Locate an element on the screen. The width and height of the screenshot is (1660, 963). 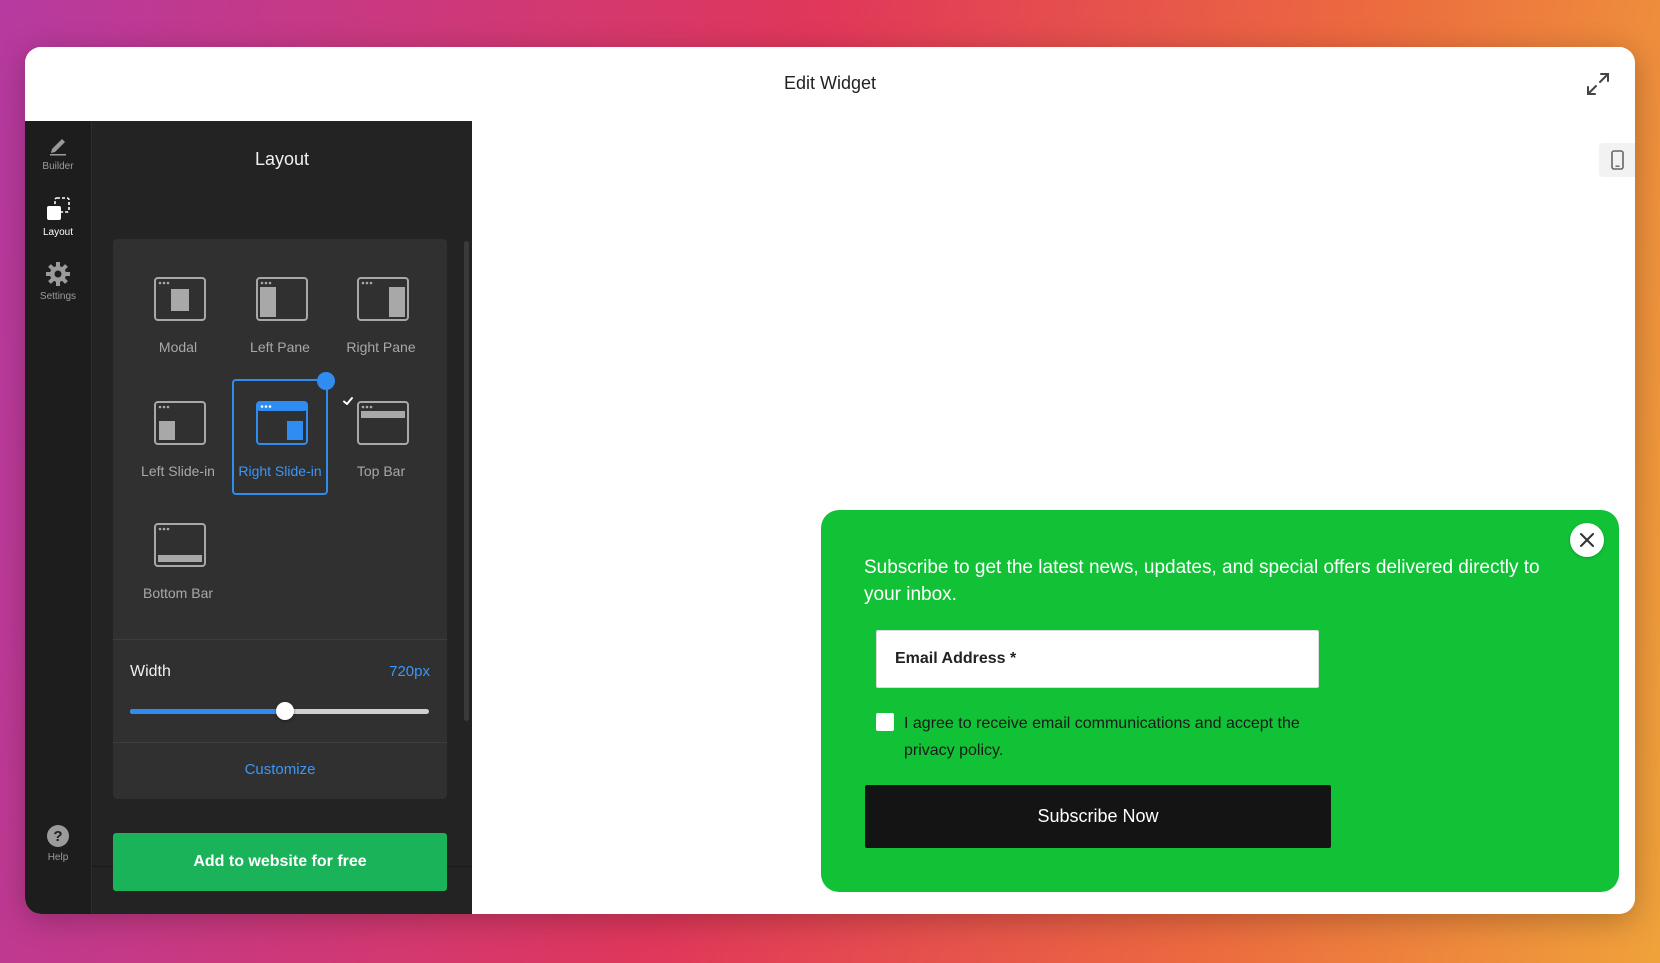
layout-option-right-slide-in: Right Slide-in is located at coordinates (292, 433).